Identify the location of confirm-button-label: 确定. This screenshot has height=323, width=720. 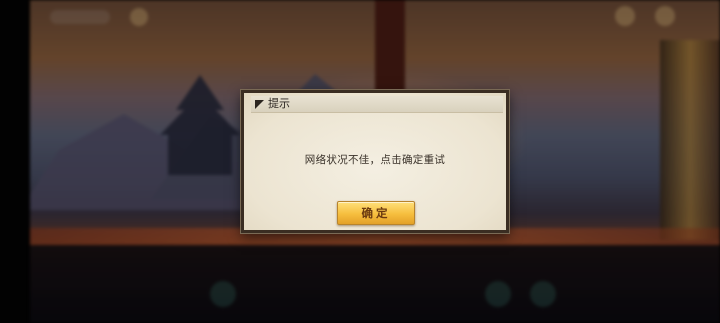
(376, 213).